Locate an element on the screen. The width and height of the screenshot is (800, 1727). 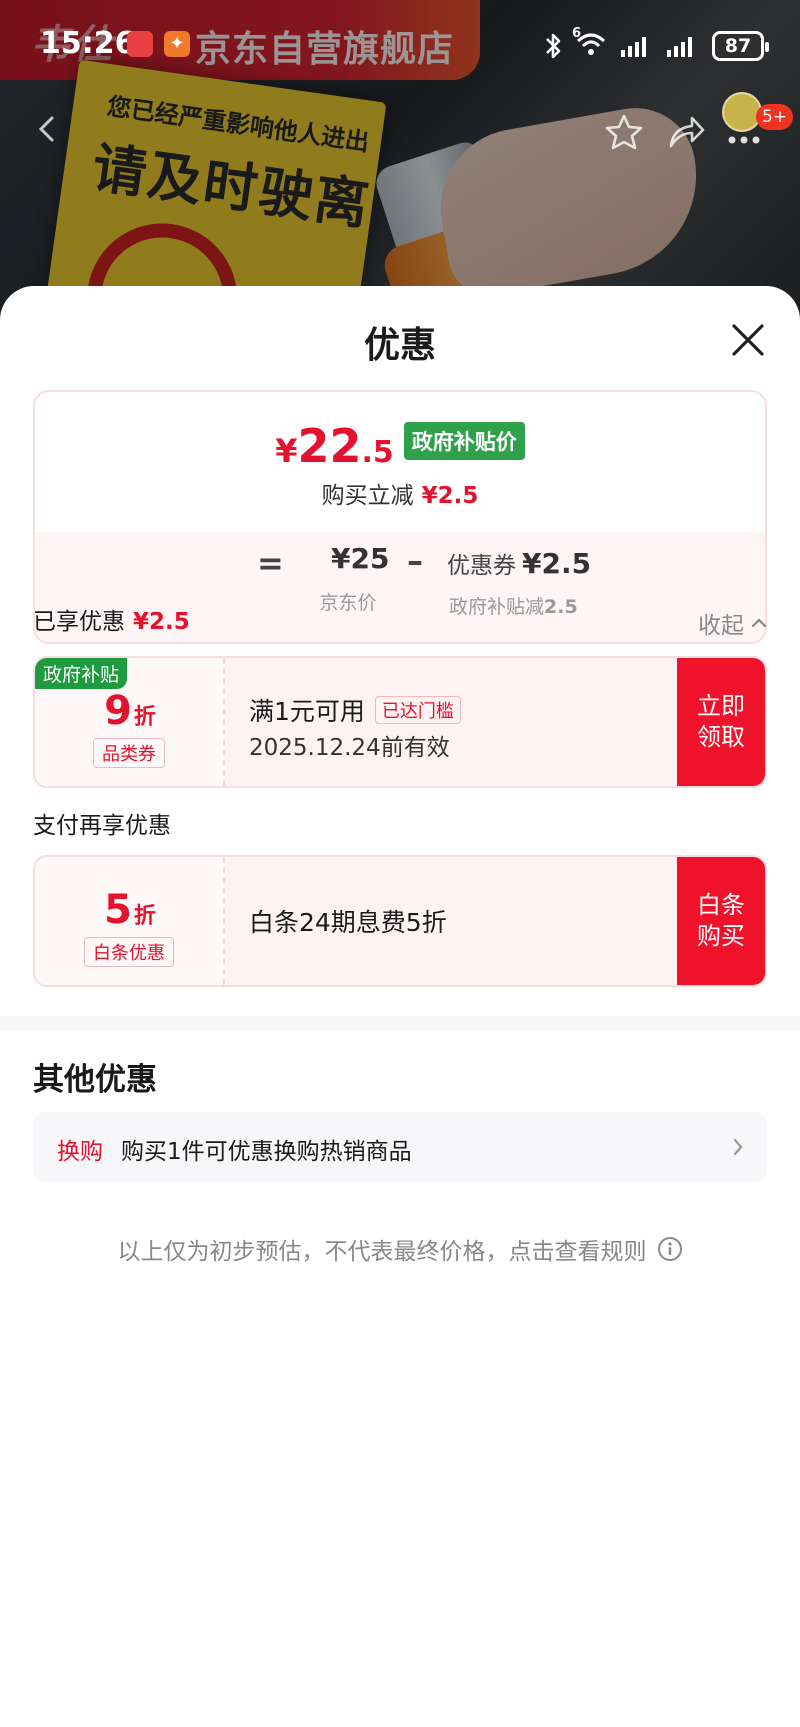
claim-label-line1: 立即 is located at coordinates (721, 706).